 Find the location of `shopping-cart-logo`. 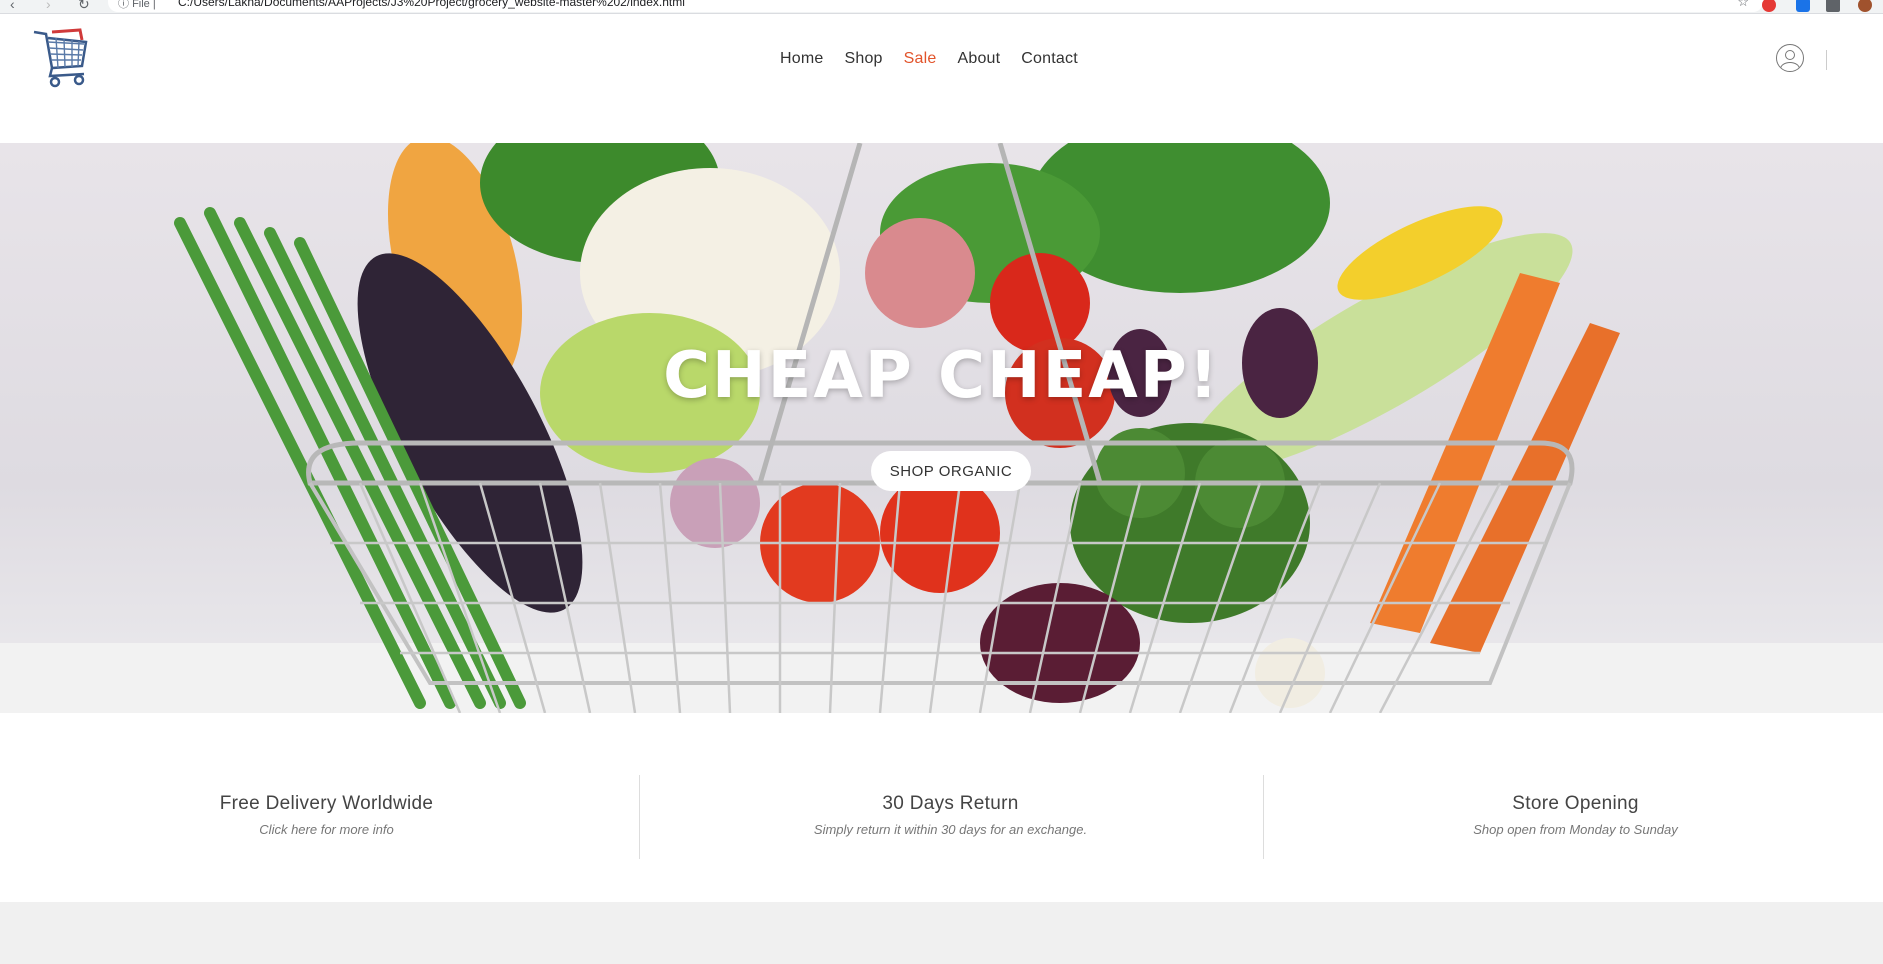

shopping-cart-logo is located at coordinates (59, 58).